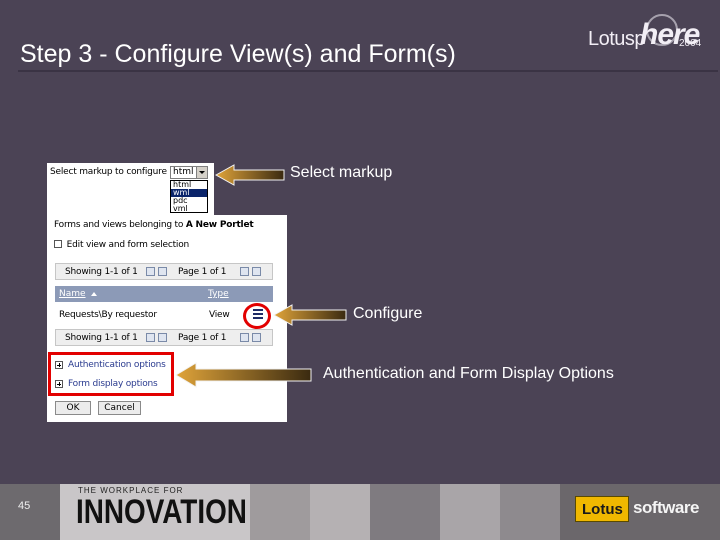 The width and height of the screenshot is (720, 540). I want to click on logo-year: 2004, so click(690, 43).